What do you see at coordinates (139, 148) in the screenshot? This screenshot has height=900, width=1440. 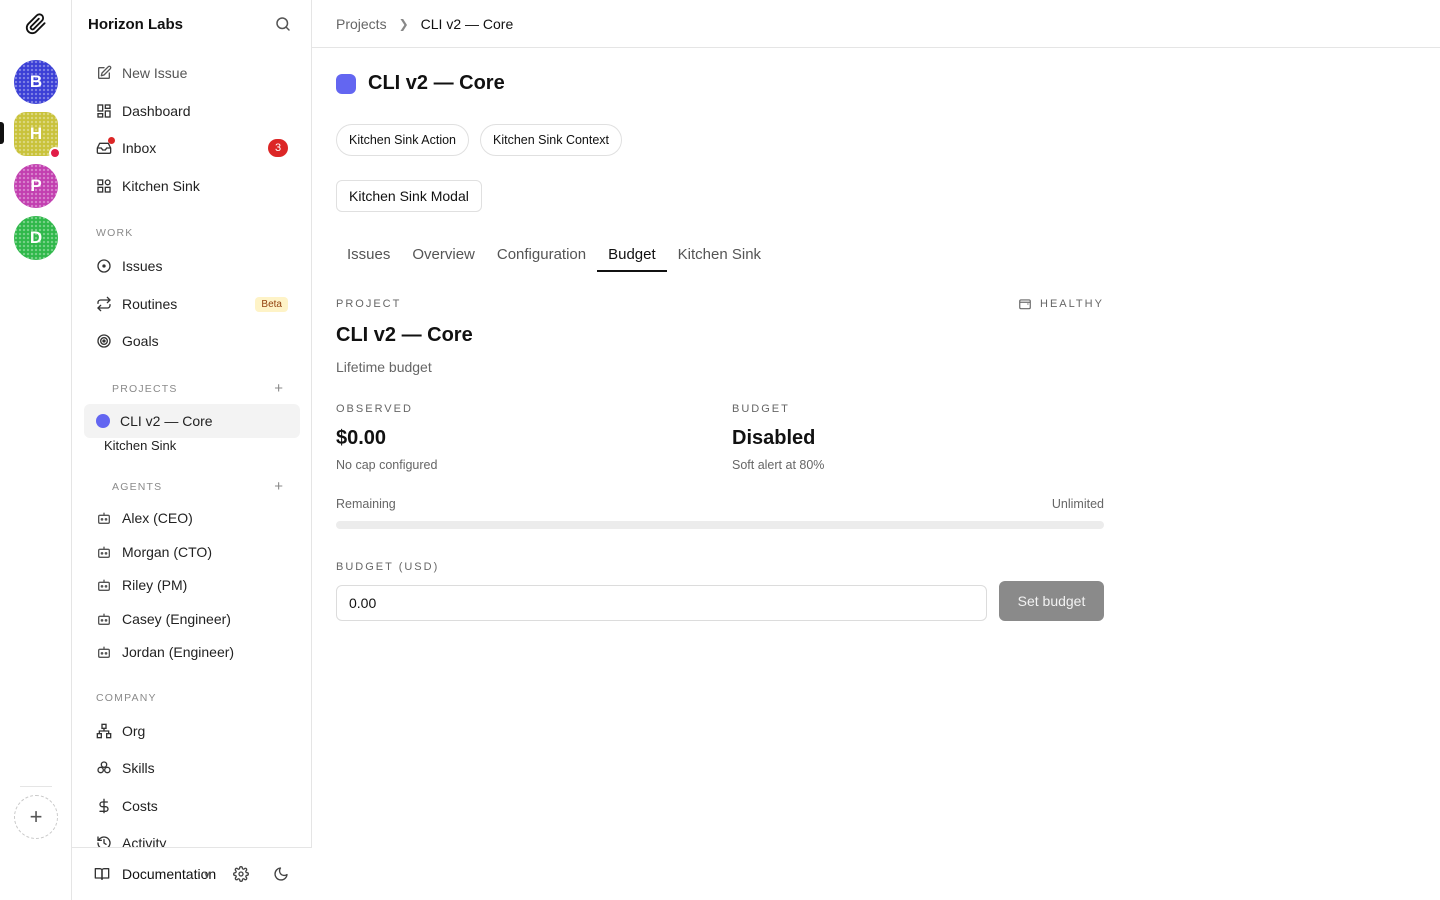 I see `sidebar-item-label: Inbox` at bounding box center [139, 148].